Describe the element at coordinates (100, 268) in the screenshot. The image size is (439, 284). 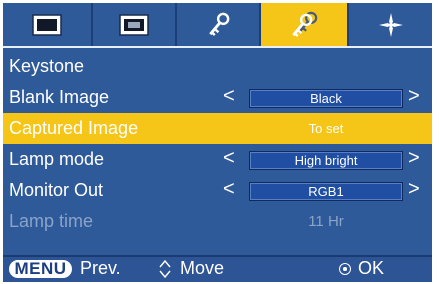
I see `prev-label: Prev.` at that location.